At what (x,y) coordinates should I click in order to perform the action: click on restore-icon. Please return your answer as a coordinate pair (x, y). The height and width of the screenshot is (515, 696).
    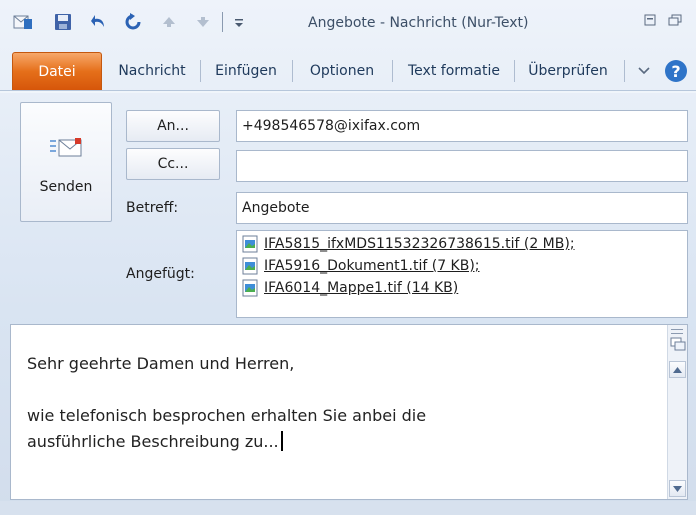
    Looking at the image, I should click on (650, 21).